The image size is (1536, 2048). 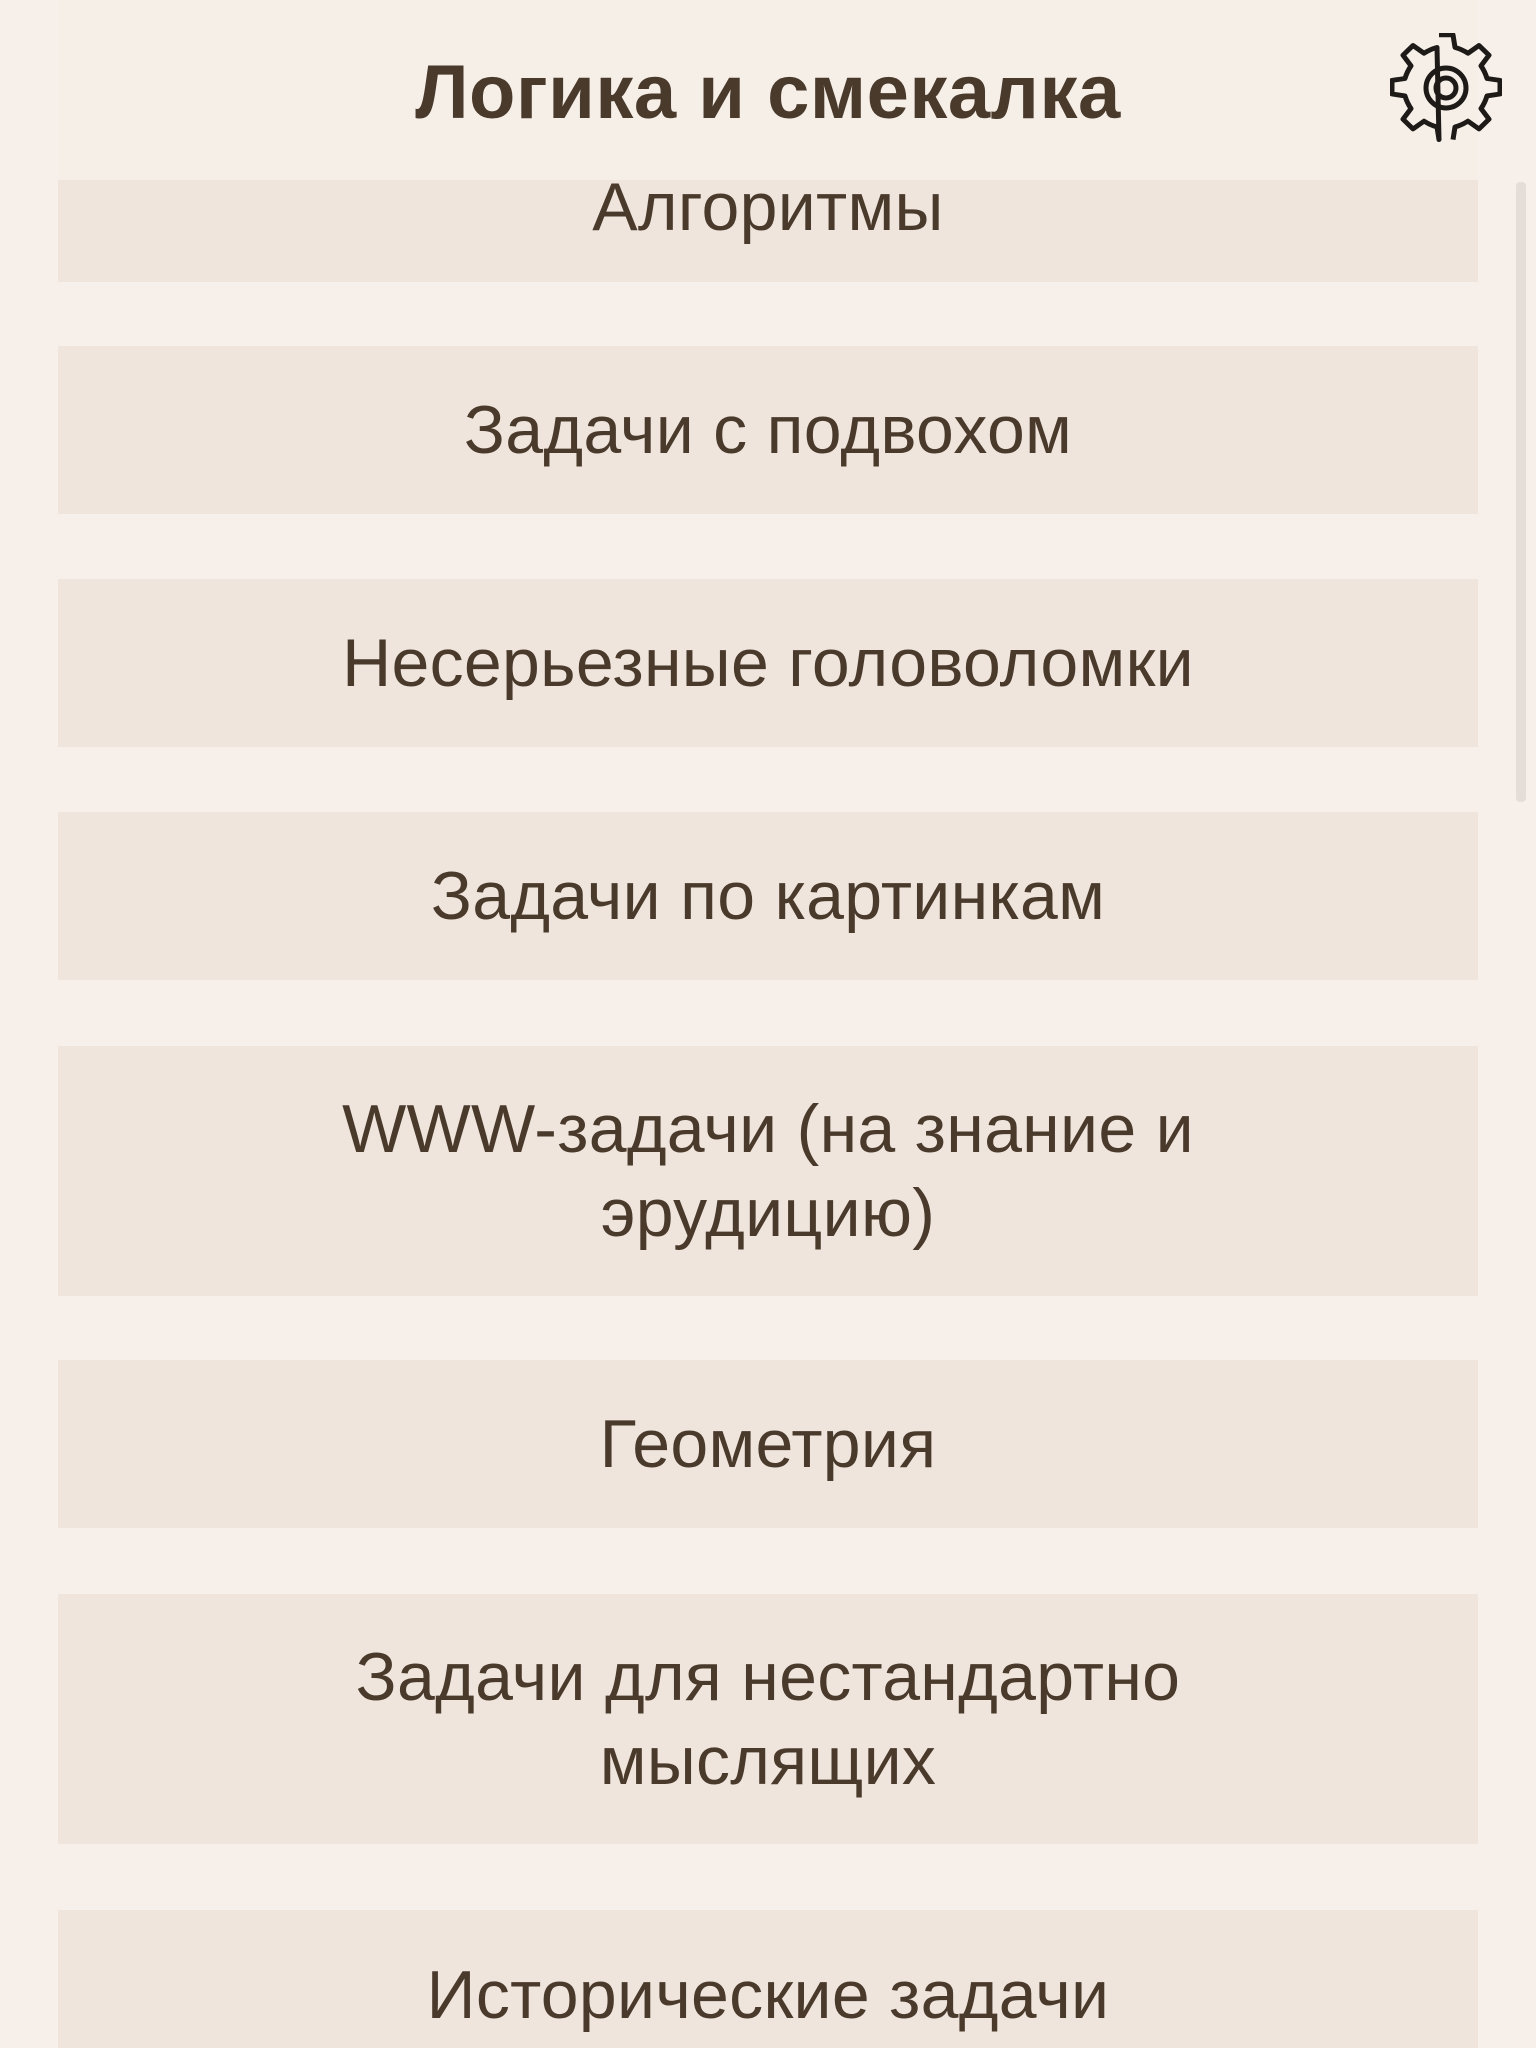 What do you see at coordinates (1521, 492) in the screenshot?
I see `vertical-scrollbar` at bounding box center [1521, 492].